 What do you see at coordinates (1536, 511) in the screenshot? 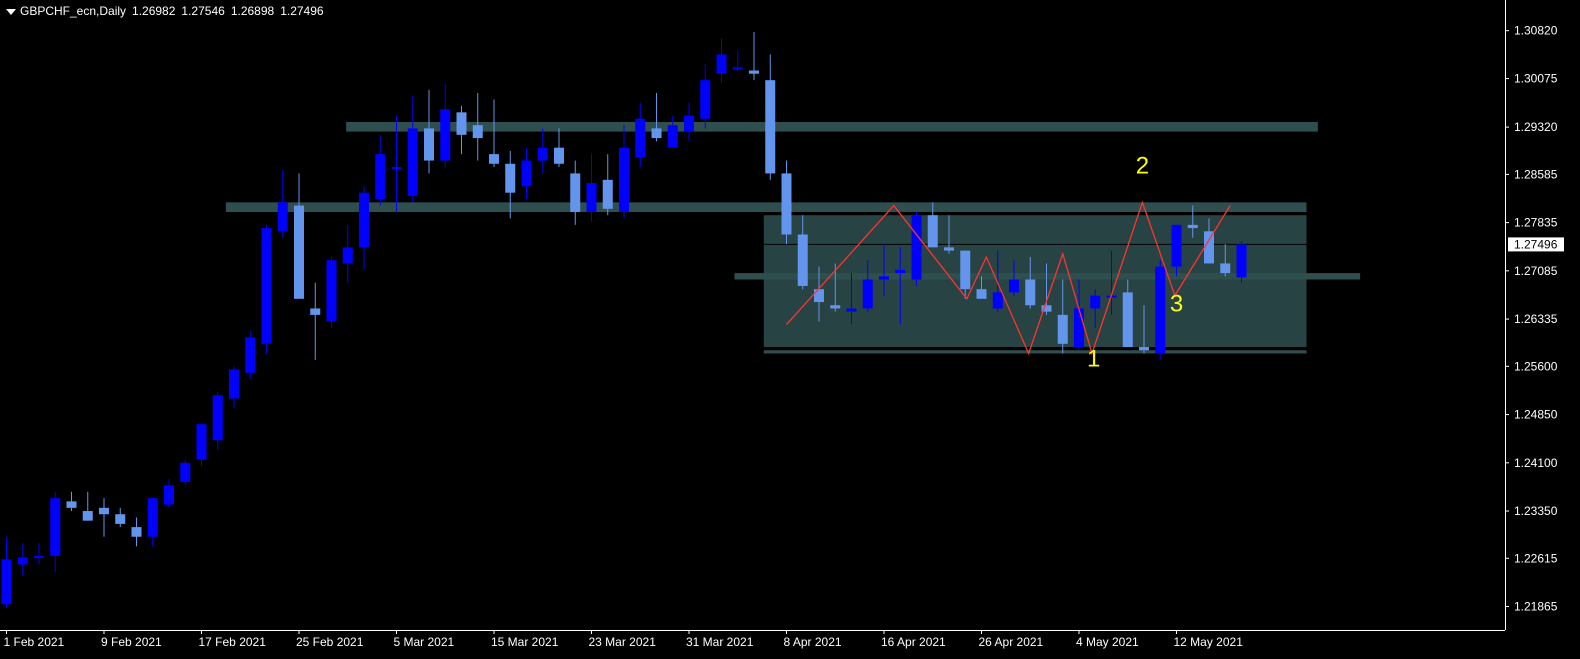
I see `y-tick-label: 1.23350` at bounding box center [1536, 511].